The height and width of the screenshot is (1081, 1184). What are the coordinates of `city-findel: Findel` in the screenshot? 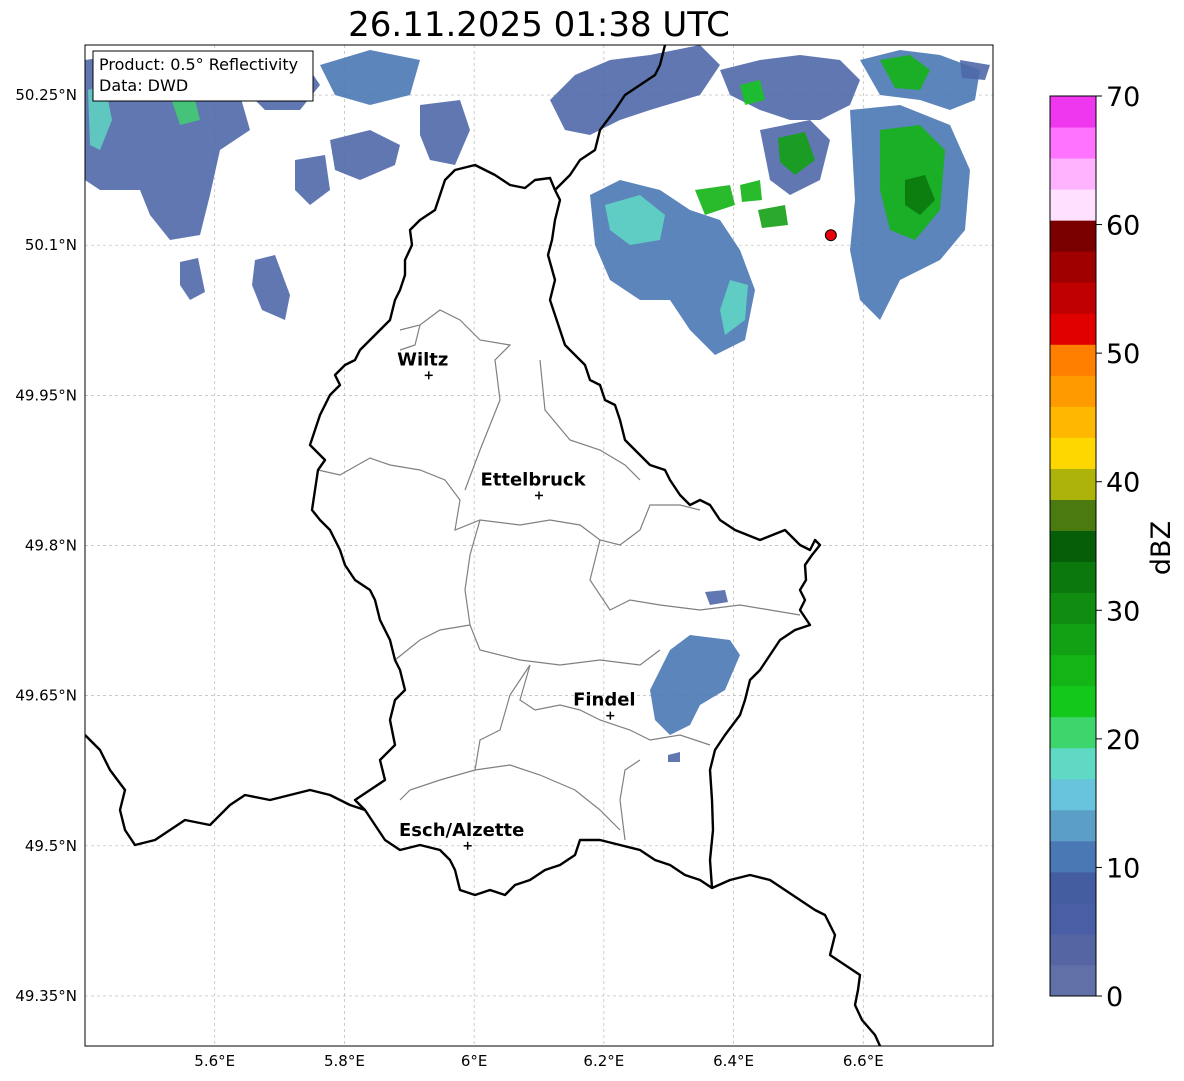 It's located at (604, 705).